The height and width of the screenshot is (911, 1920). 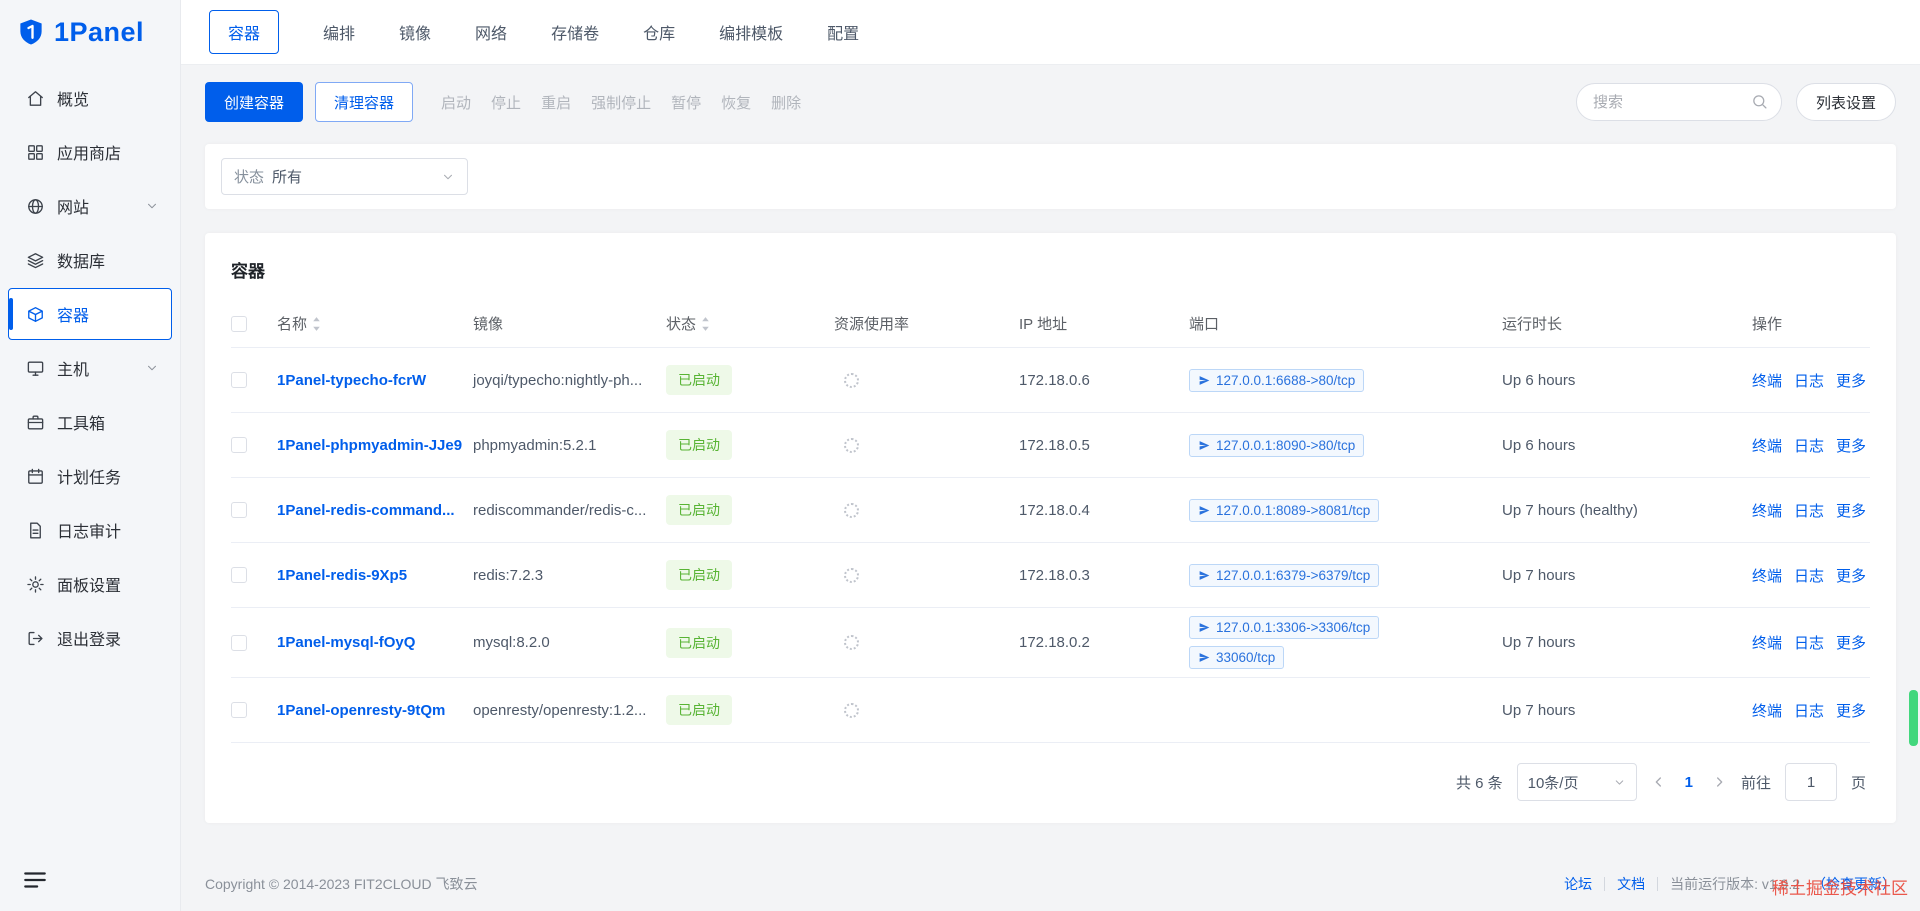 I want to click on sidebar-item-label: 概览, so click(x=73, y=100).